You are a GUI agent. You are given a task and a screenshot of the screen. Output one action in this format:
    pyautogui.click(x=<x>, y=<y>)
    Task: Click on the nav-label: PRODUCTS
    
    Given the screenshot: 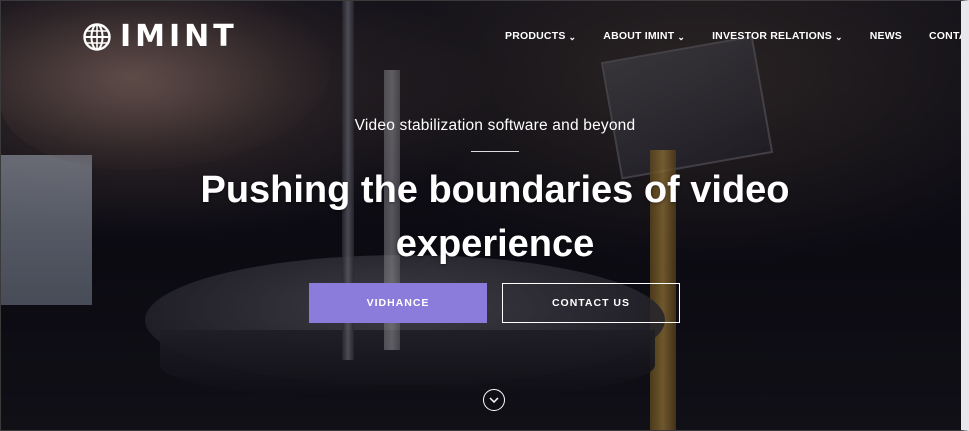 What is the action you would take?
    pyautogui.click(x=535, y=36)
    